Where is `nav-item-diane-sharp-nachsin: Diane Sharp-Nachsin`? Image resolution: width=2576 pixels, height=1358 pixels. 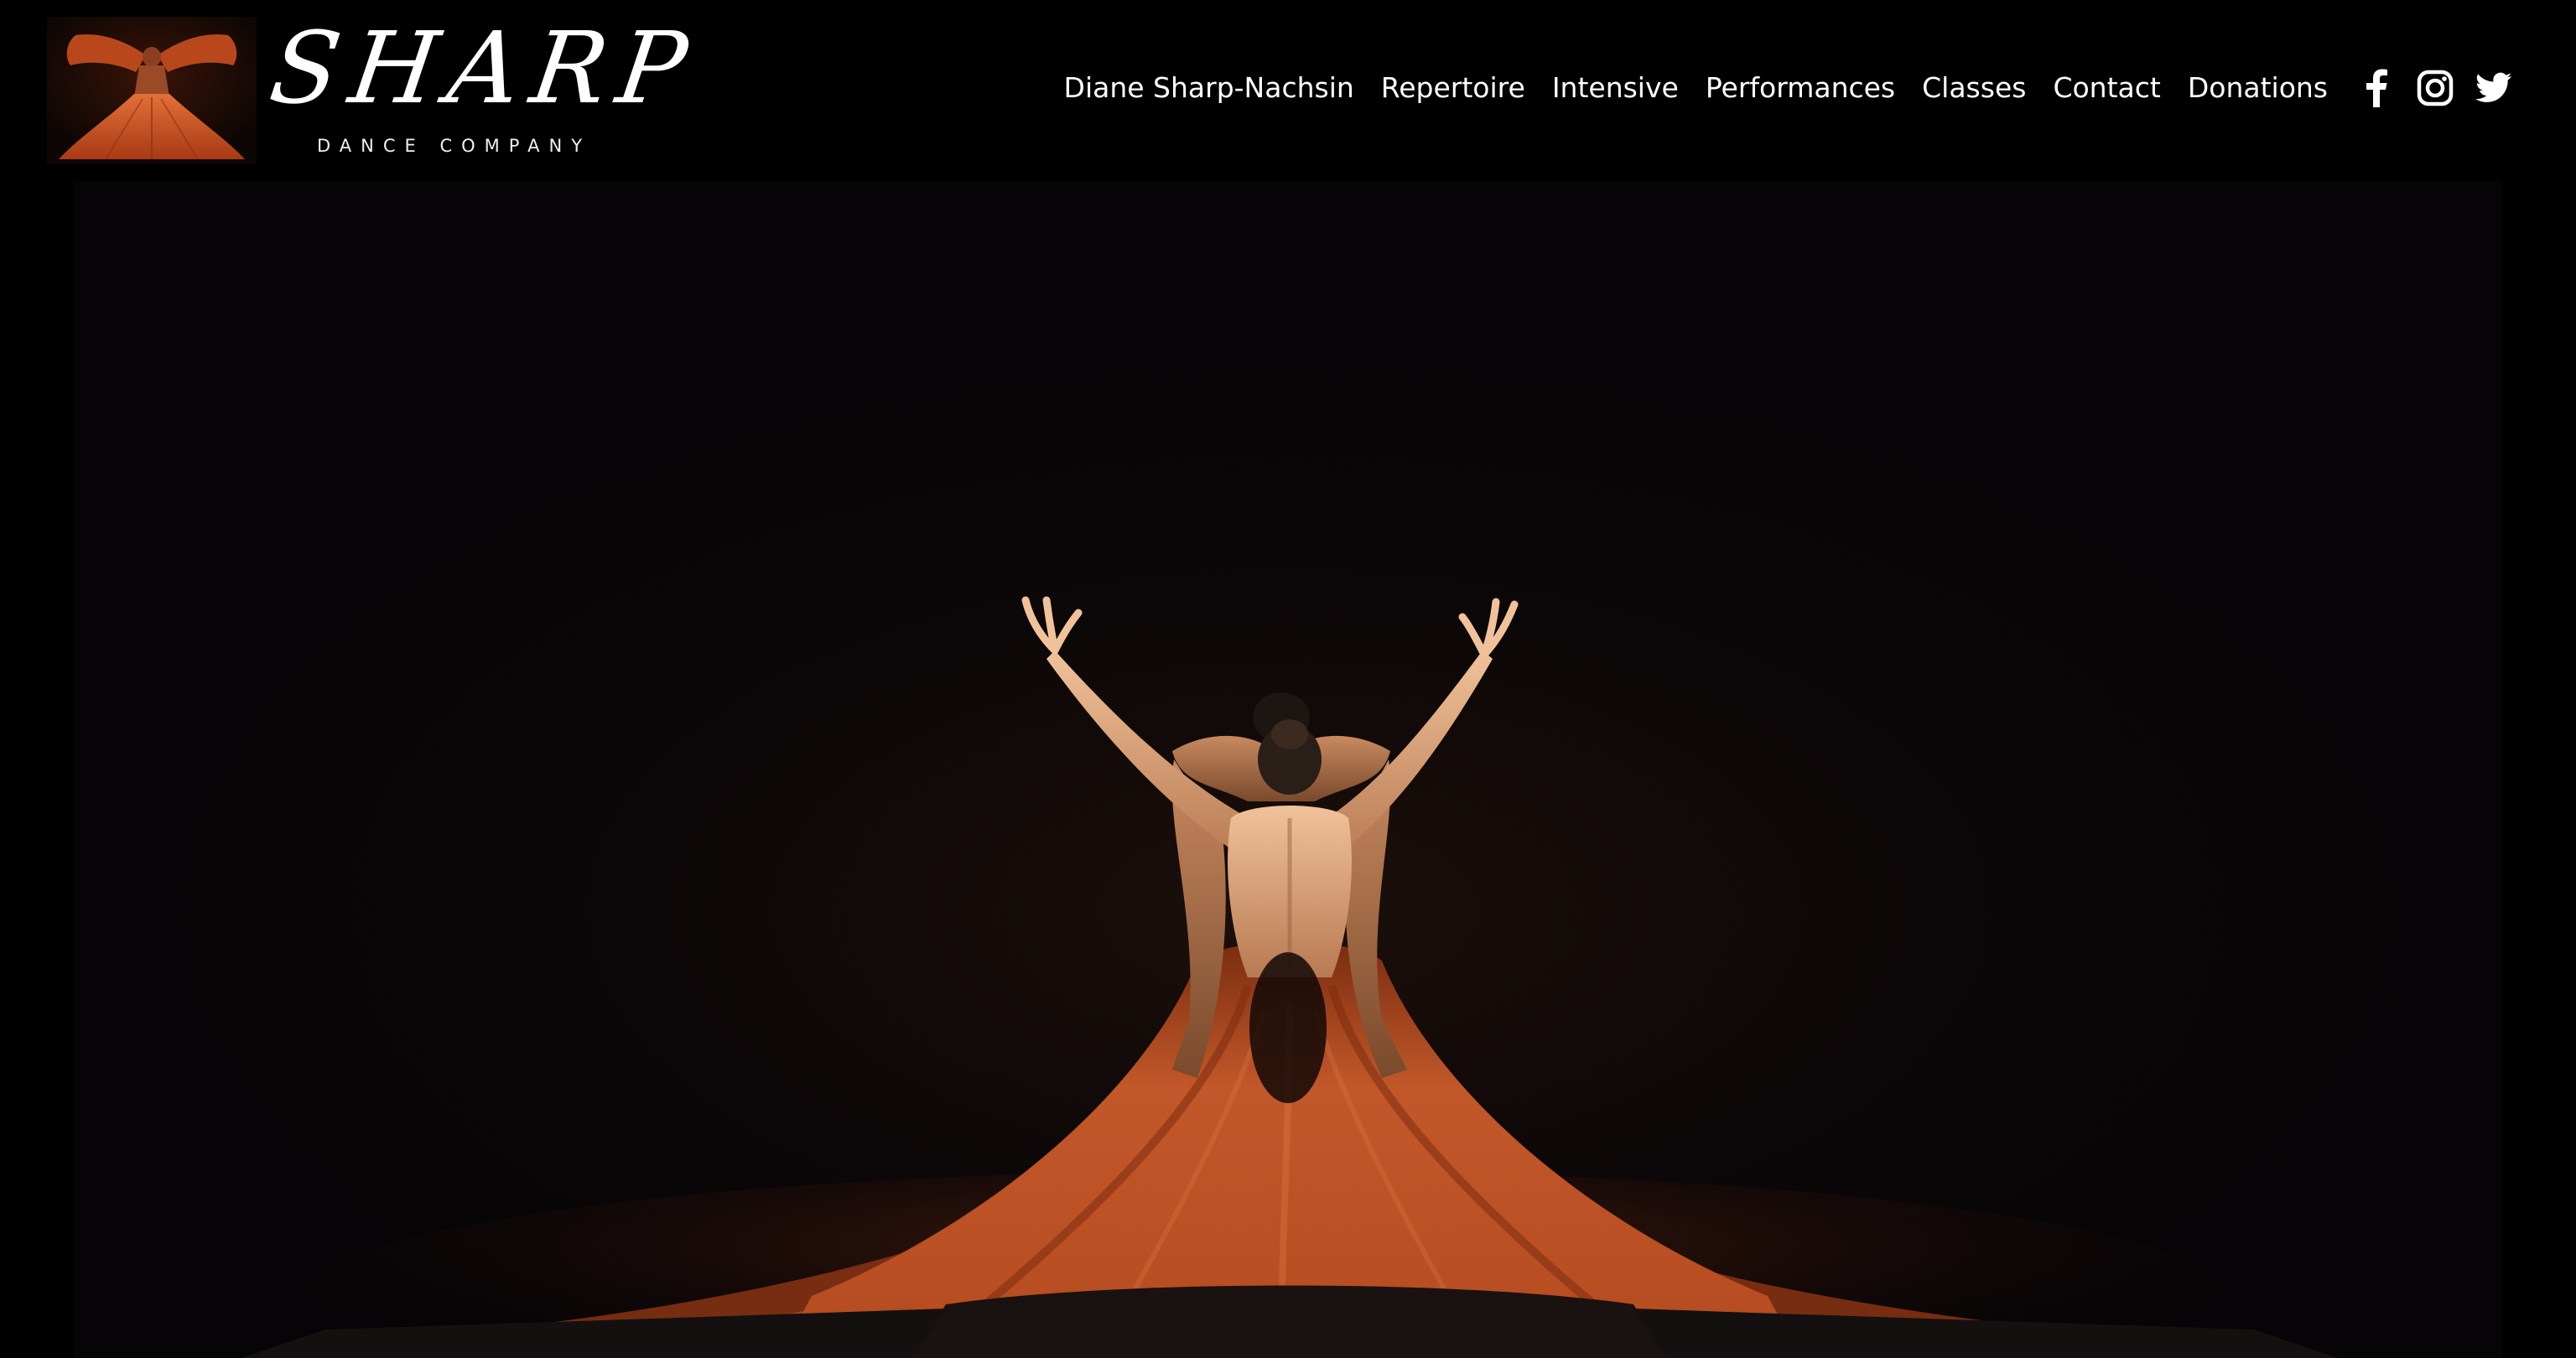 nav-item-diane-sharp-nachsin: Diane Sharp-Nachsin is located at coordinates (1209, 88).